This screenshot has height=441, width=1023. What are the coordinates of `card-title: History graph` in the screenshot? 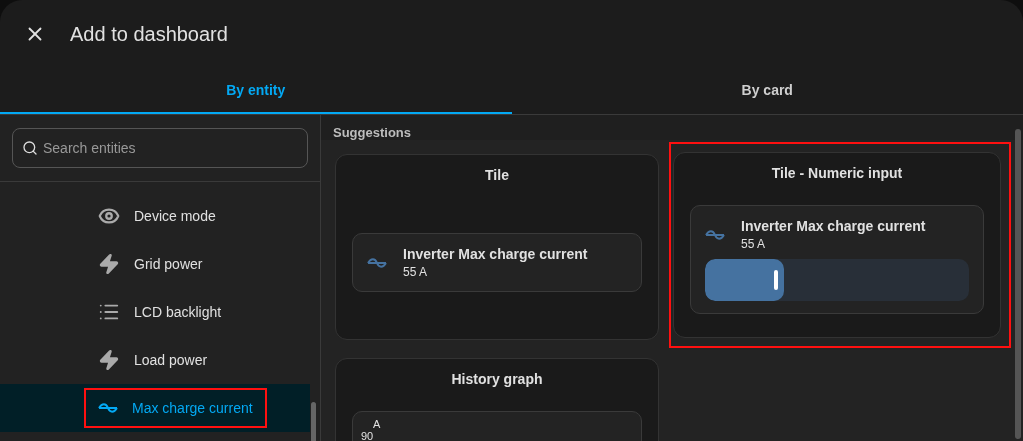 It's located at (497, 379).